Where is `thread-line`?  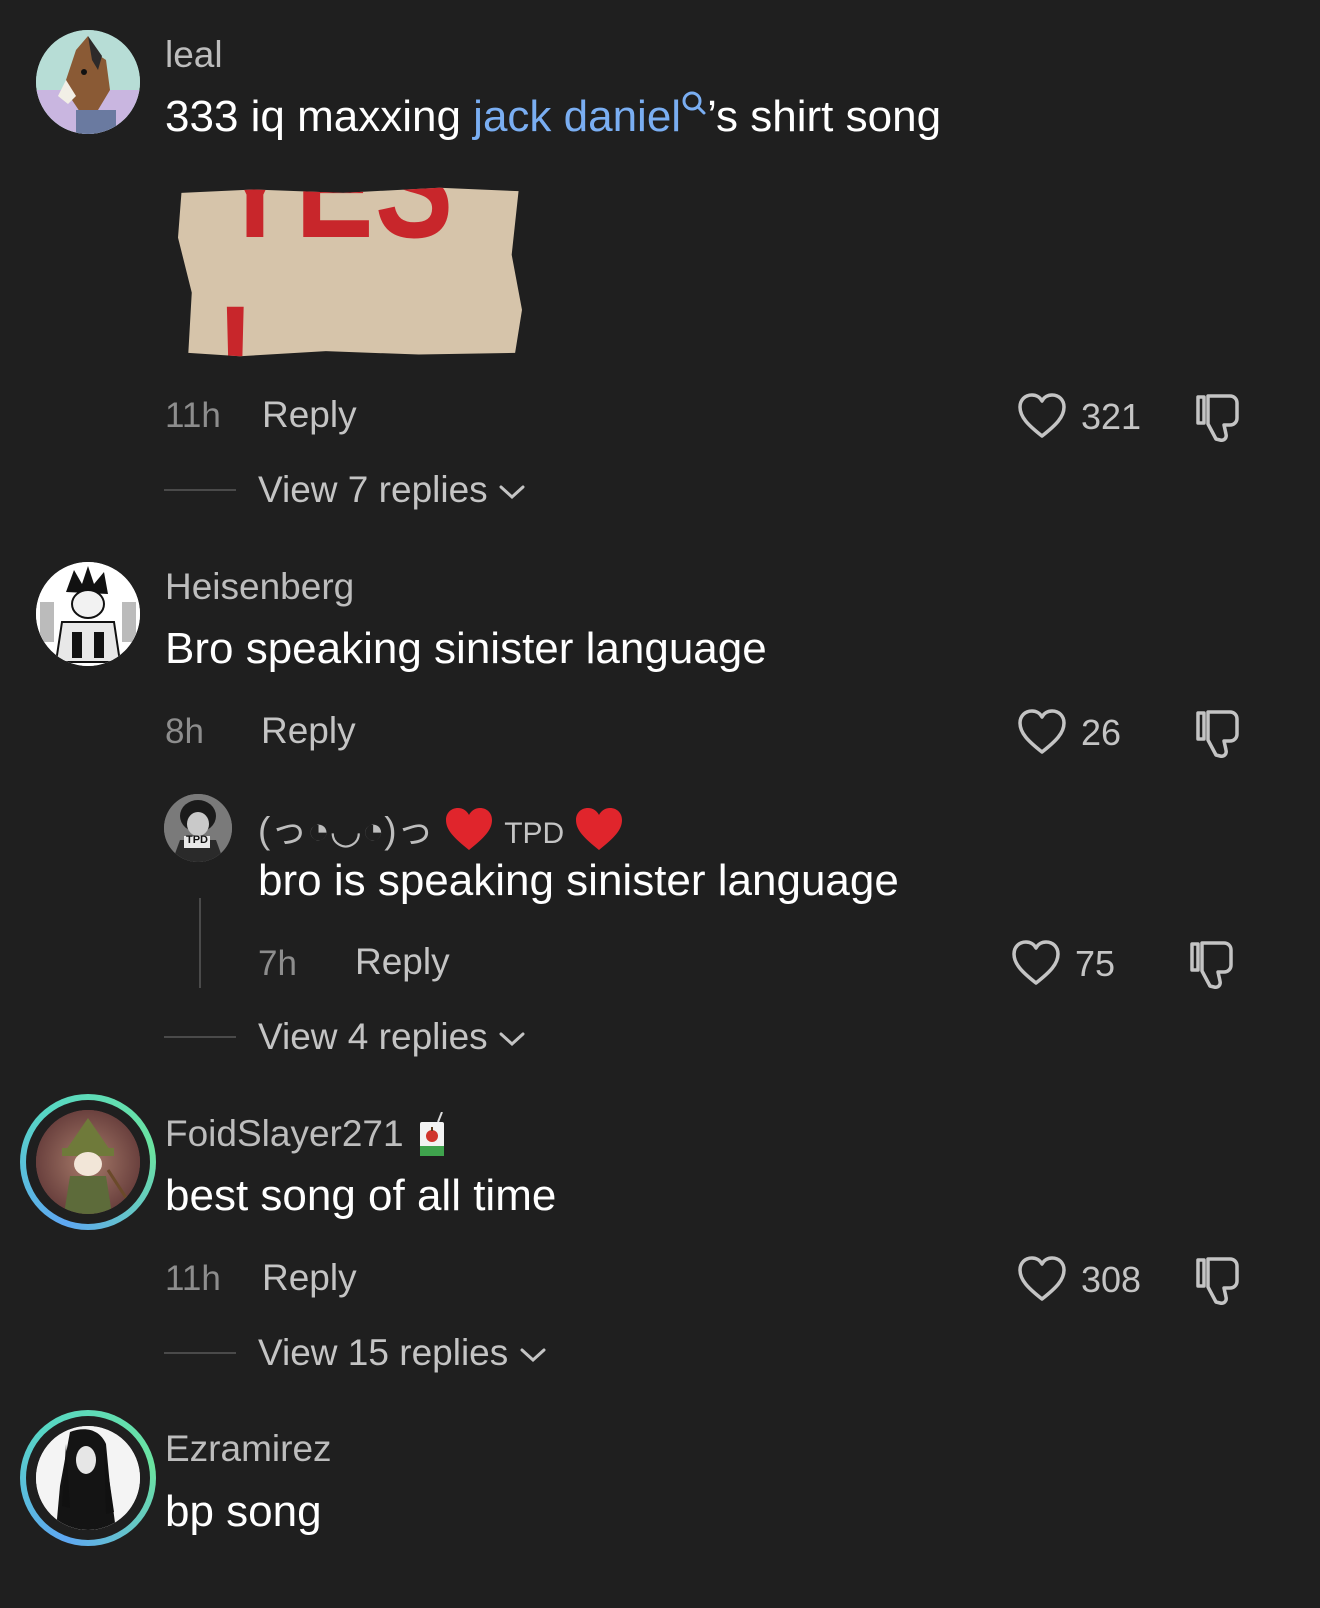
thread-line is located at coordinates (200, 943).